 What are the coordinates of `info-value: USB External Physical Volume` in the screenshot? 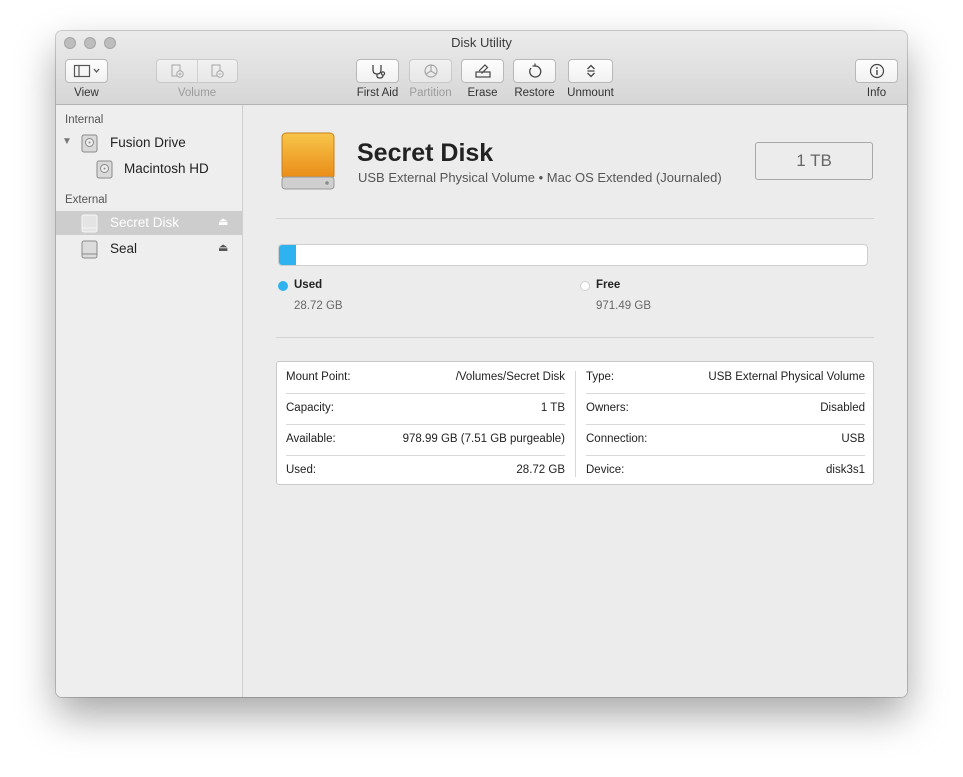 It's located at (786, 377).